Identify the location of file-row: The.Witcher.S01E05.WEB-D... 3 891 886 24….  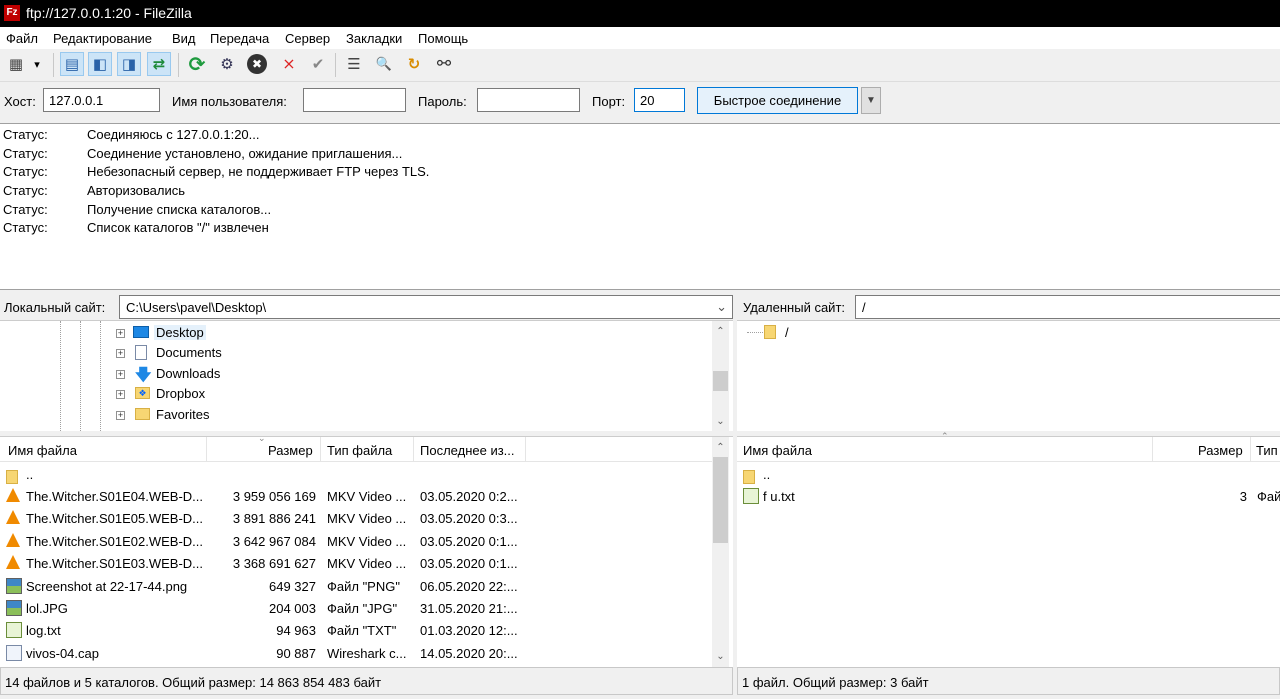
(356, 518).